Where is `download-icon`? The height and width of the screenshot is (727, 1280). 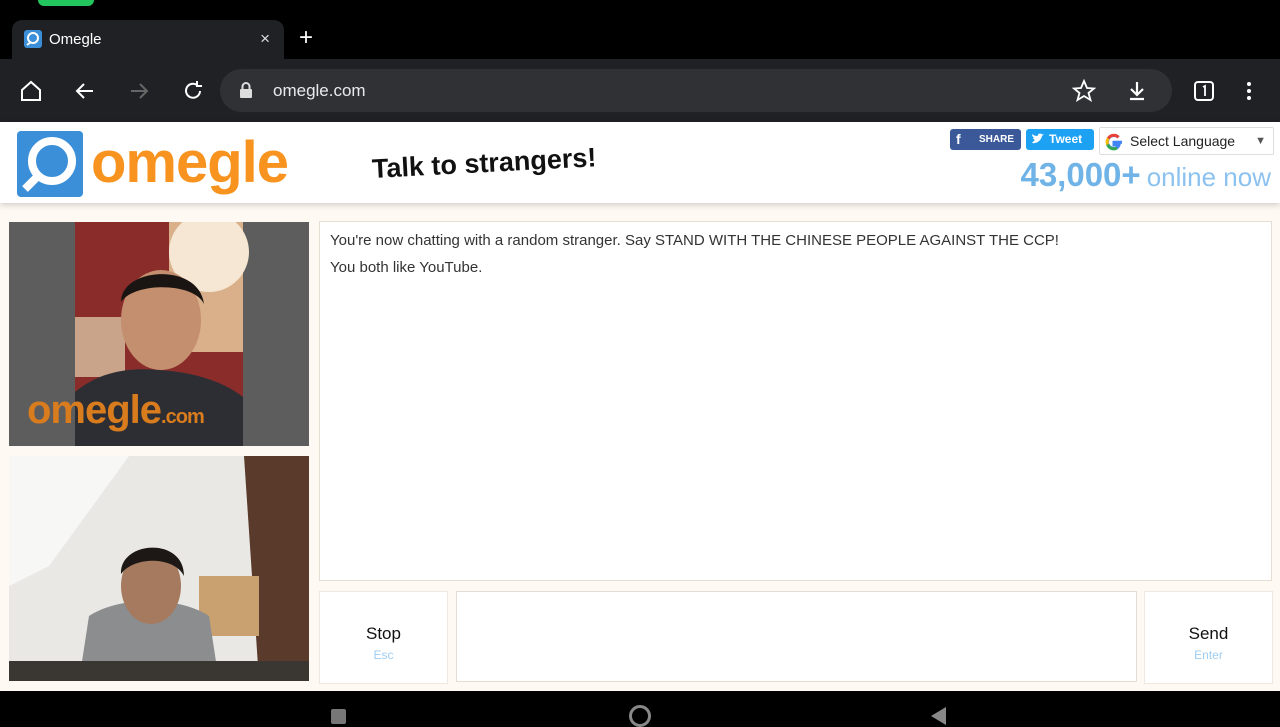 download-icon is located at coordinates (1137, 91).